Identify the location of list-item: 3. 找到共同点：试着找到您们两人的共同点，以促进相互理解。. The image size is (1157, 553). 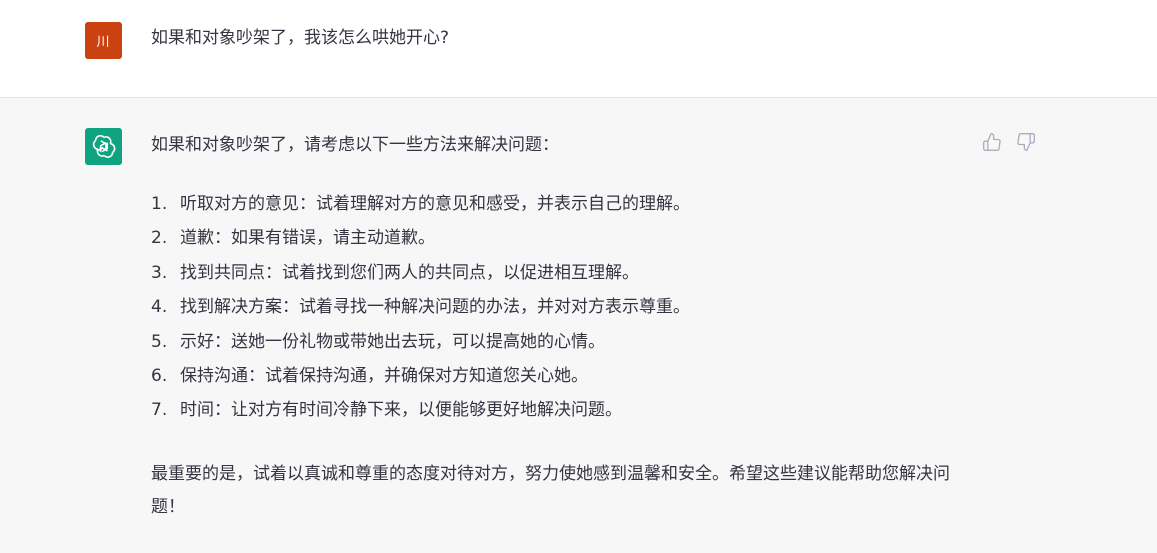
(561, 278).